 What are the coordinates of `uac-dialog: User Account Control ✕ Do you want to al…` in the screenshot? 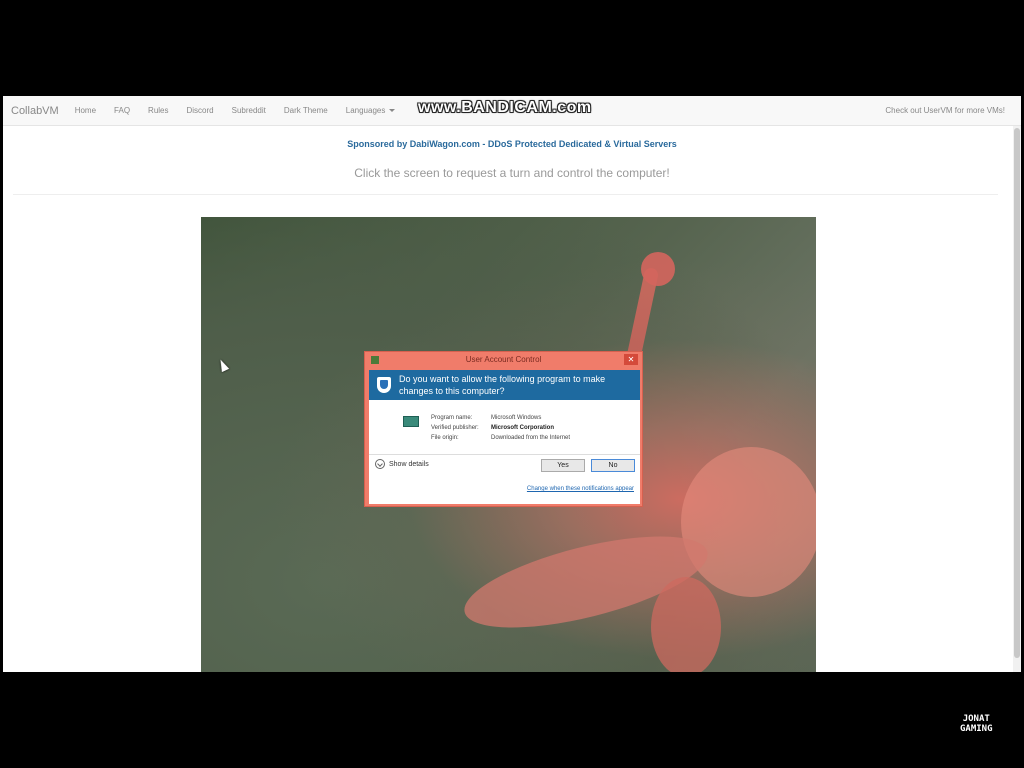 It's located at (503, 429).